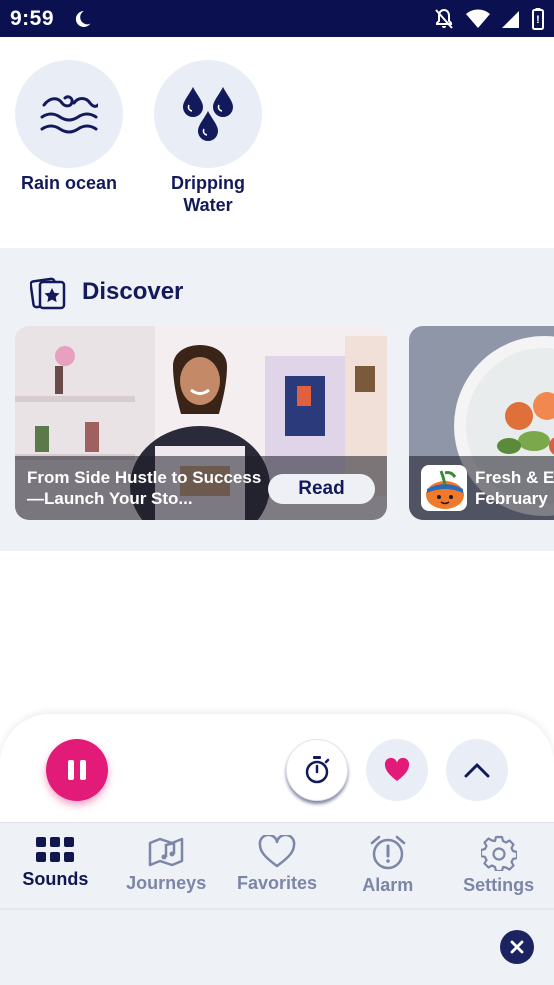 This screenshot has width=554, height=985. What do you see at coordinates (510, 19) in the screenshot?
I see `cellular-signal-icon` at bounding box center [510, 19].